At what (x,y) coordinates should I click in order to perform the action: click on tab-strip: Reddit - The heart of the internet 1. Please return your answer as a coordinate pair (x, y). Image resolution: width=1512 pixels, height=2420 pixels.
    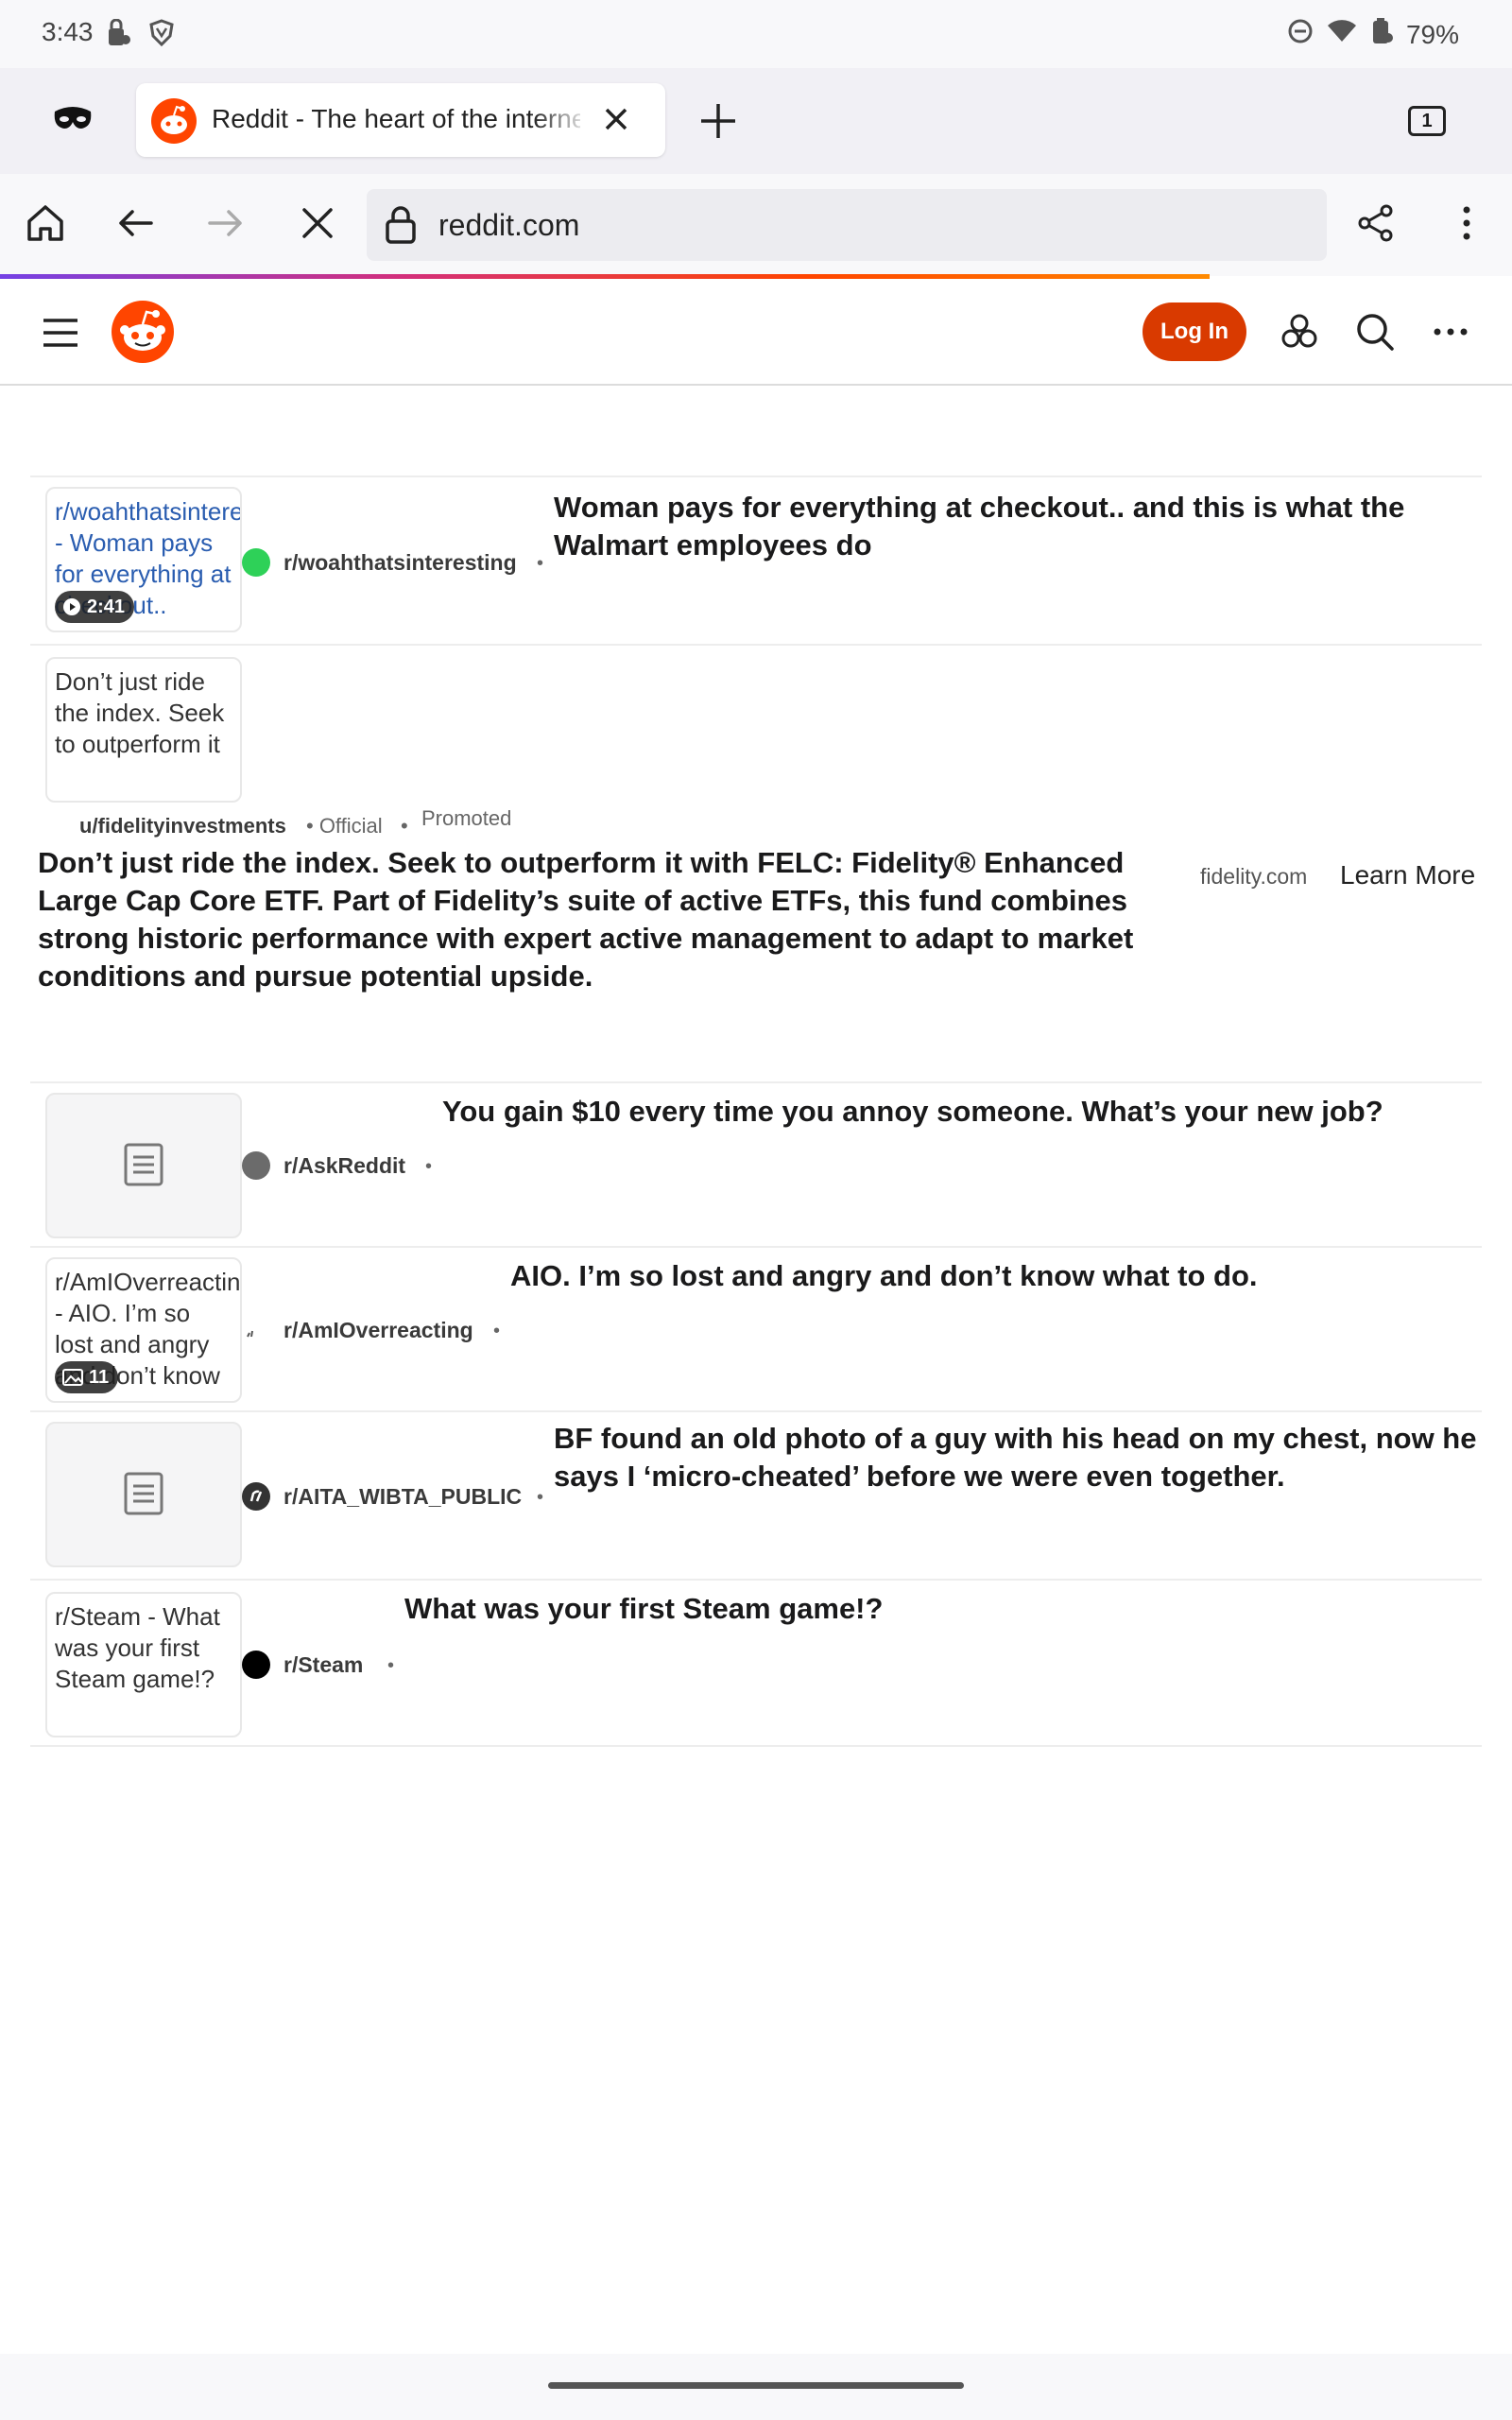
    Looking at the image, I should click on (756, 121).